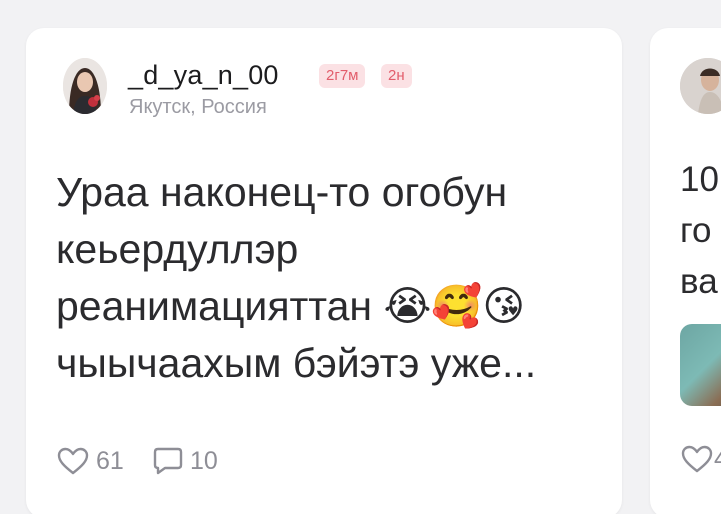 The width and height of the screenshot is (721, 514). What do you see at coordinates (717, 458) in the screenshot?
I see `next-like-count: 4` at bounding box center [717, 458].